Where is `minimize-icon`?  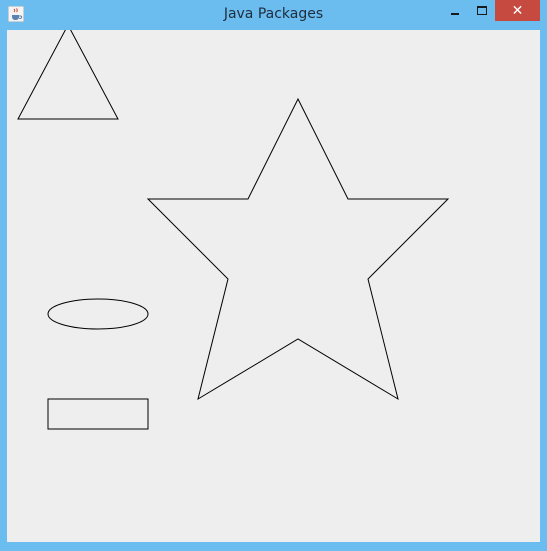 minimize-icon is located at coordinates (455, 13).